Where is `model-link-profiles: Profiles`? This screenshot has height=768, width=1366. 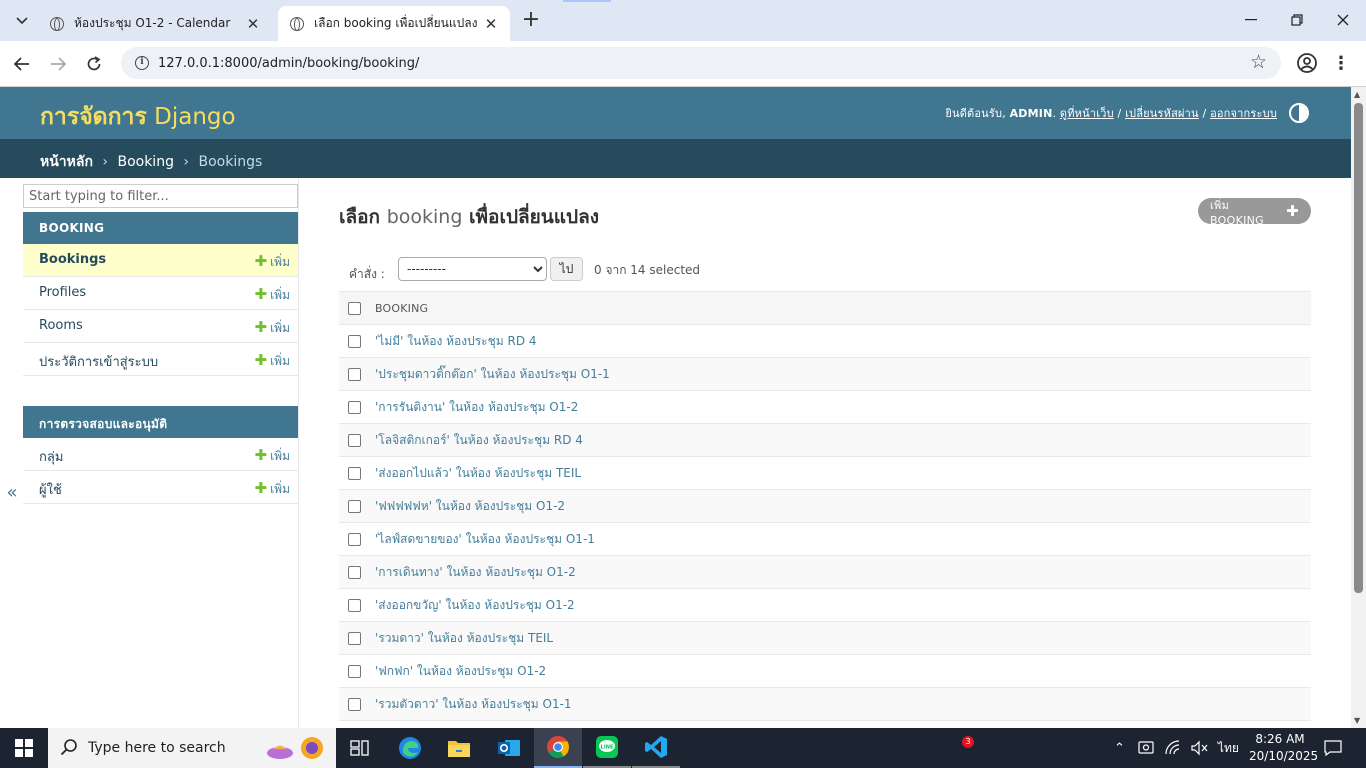
model-link-profiles: Profiles is located at coordinates (62, 292).